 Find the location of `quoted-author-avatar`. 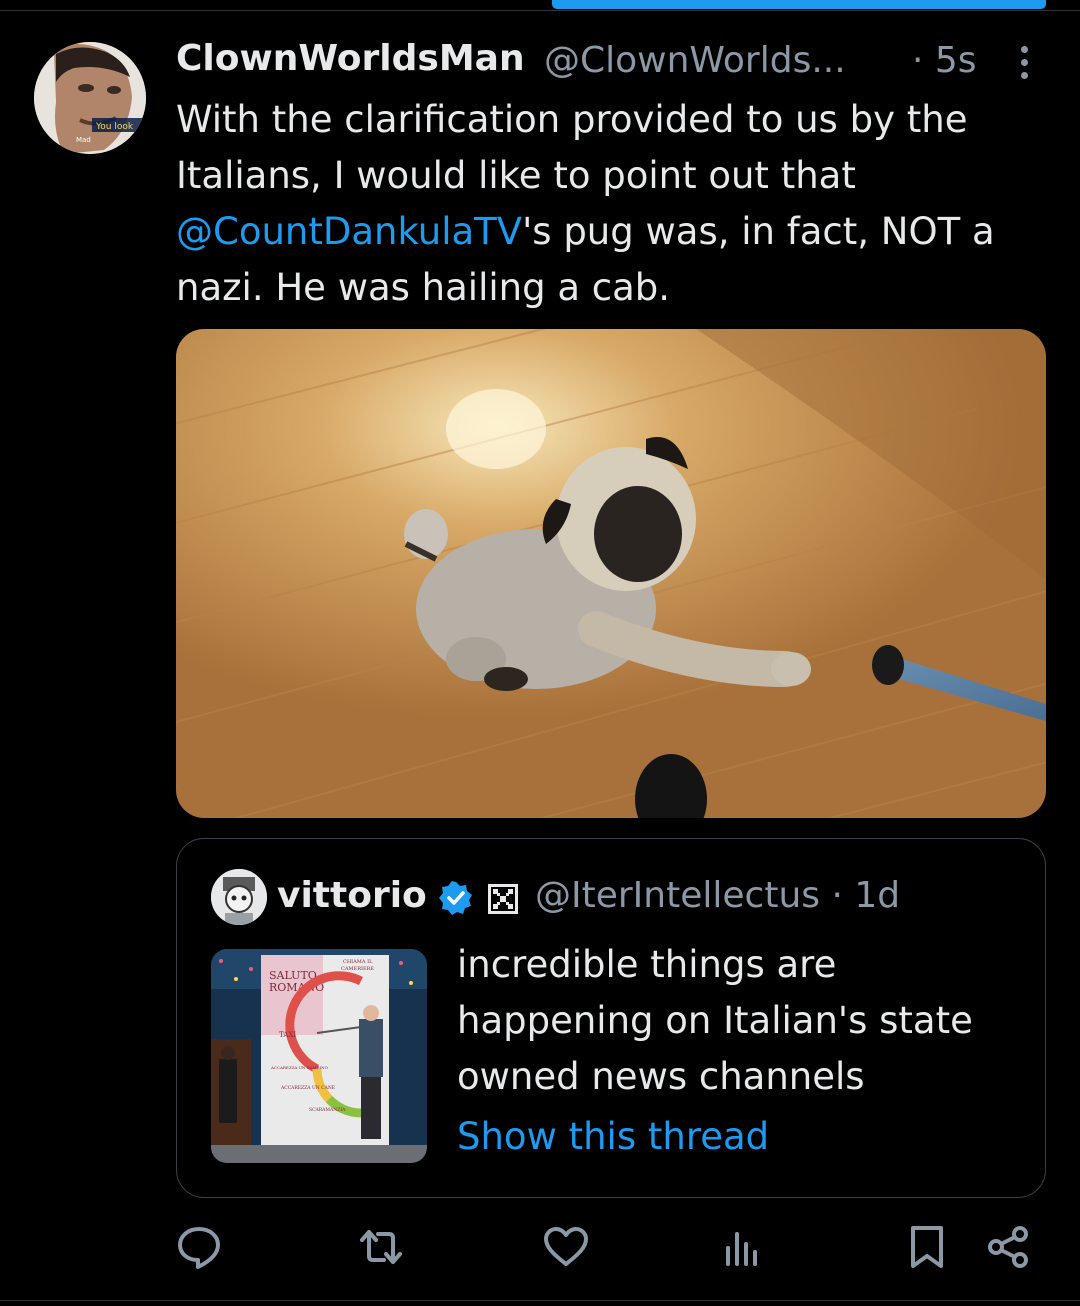

quoted-author-avatar is located at coordinates (239, 897).